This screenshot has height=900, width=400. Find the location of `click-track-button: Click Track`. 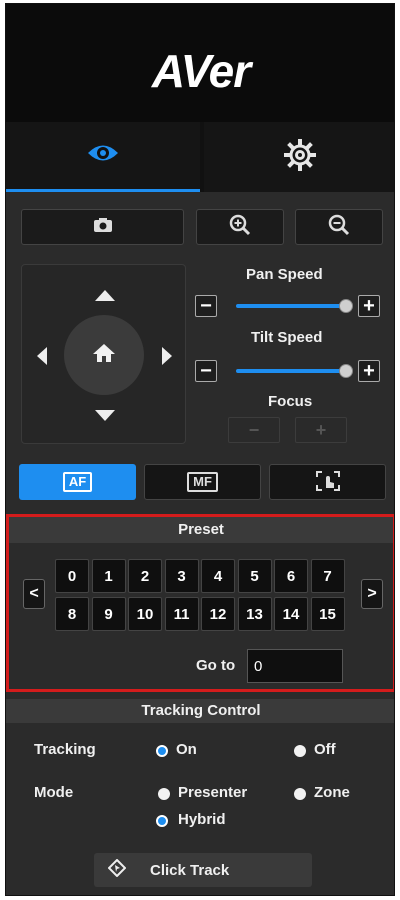

click-track-button: Click Track is located at coordinates (203, 870).